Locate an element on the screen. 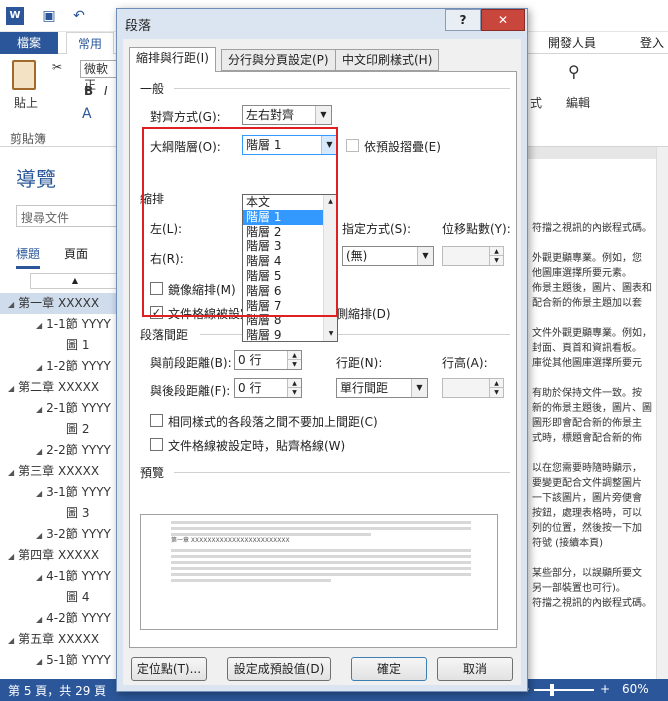 This screenshot has width=668, height=701. sign-in-link: 登入 is located at coordinates (652, 43).